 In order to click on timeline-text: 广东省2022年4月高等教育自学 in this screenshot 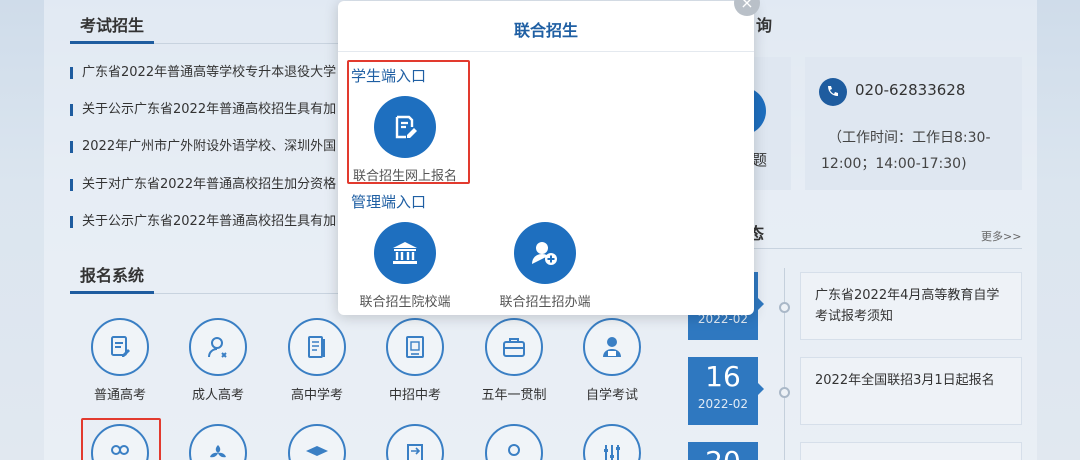, I will do `click(907, 295)`.